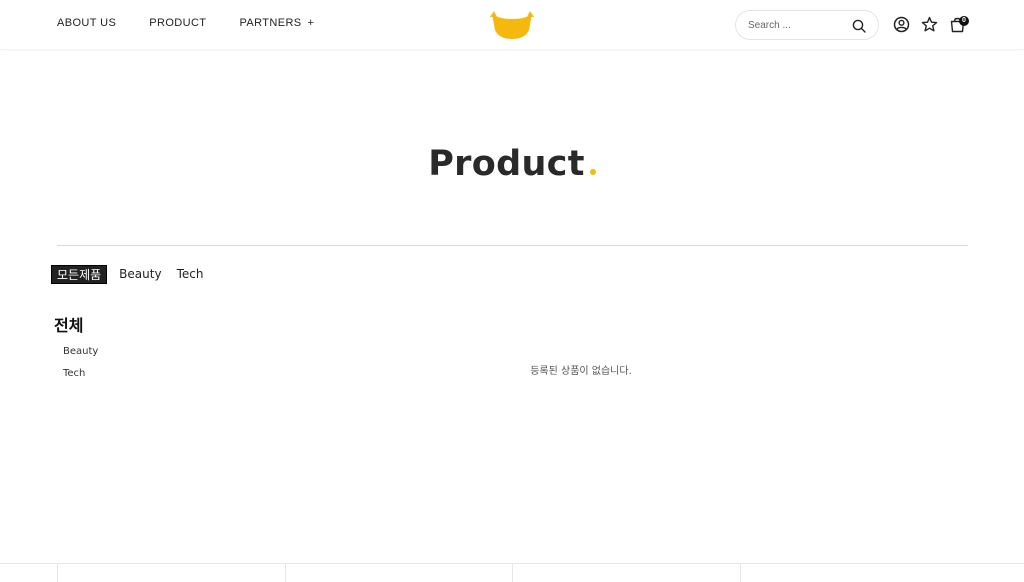  What do you see at coordinates (798, 25) in the screenshot?
I see `search-input` at bounding box center [798, 25].